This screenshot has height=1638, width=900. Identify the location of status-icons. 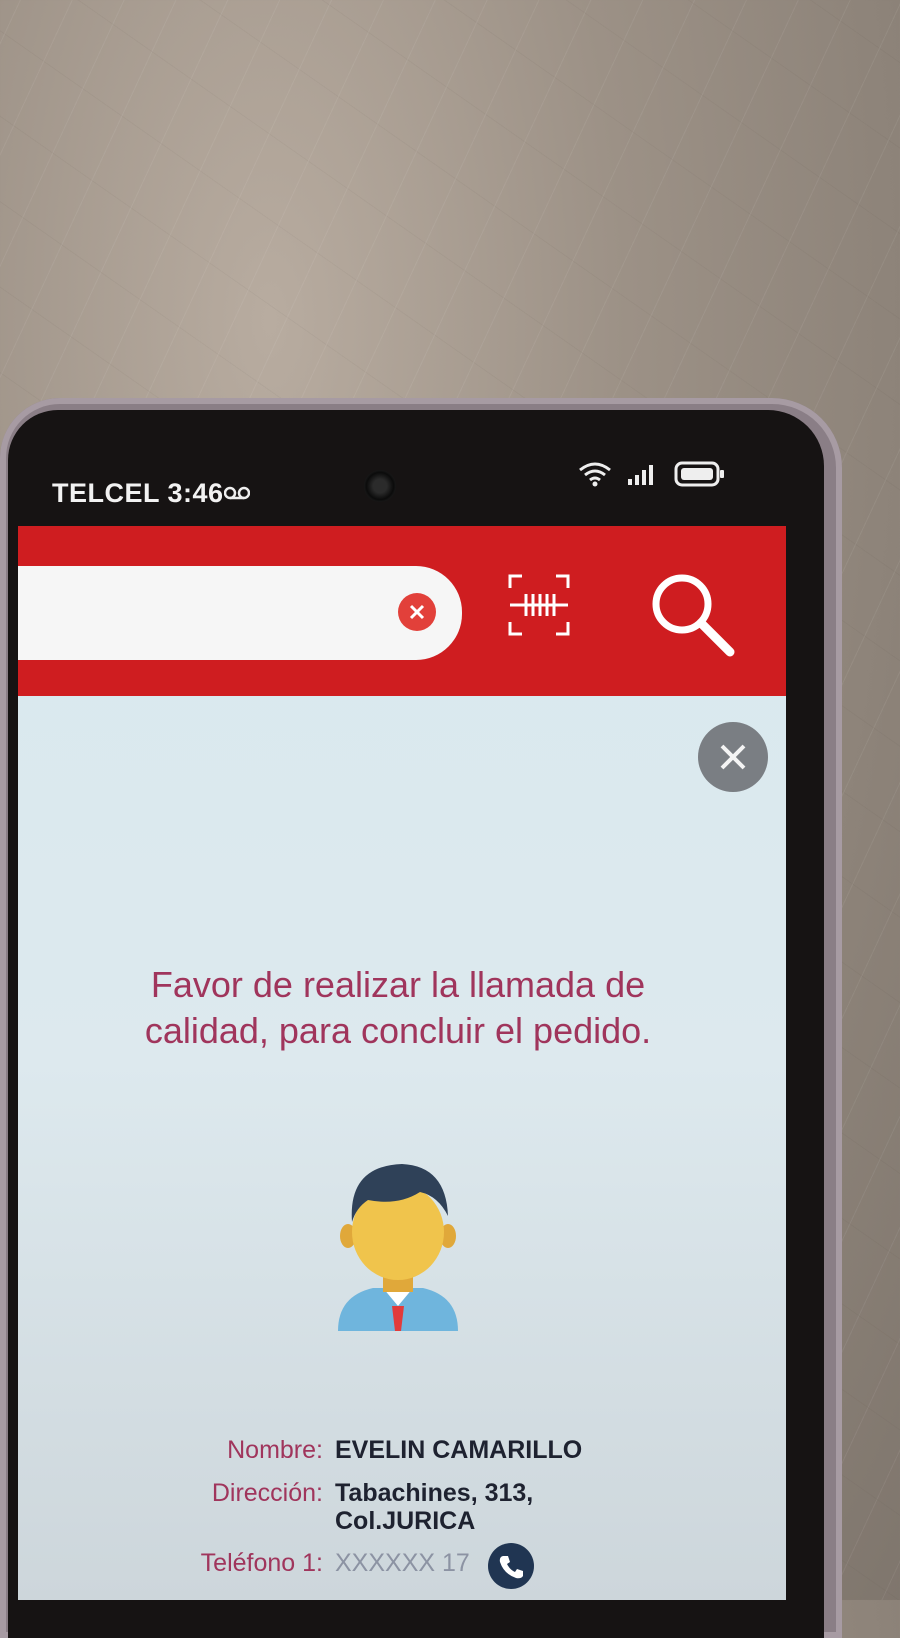
(652, 476).